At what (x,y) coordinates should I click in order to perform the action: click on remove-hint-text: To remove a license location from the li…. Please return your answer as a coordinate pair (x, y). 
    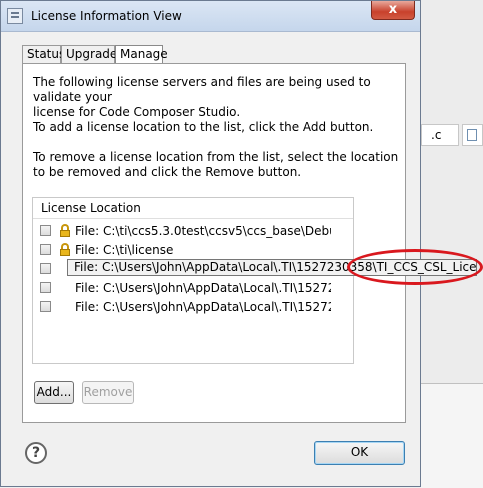
    Looking at the image, I should click on (216, 164).